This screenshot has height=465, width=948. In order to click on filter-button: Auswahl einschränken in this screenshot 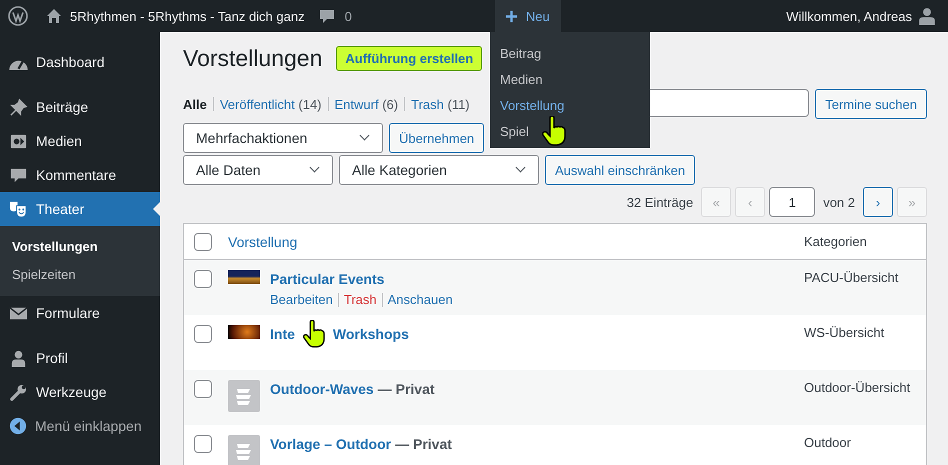, I will do `click(620, 170)`.